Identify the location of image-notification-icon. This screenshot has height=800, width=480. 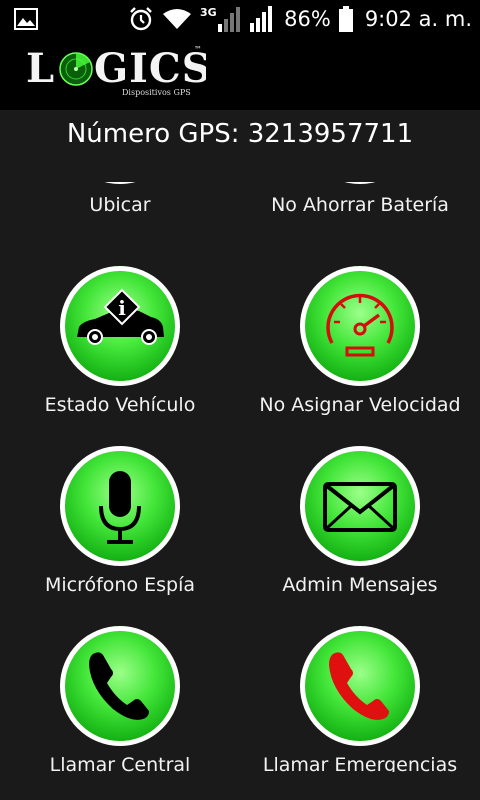
(26, 21).